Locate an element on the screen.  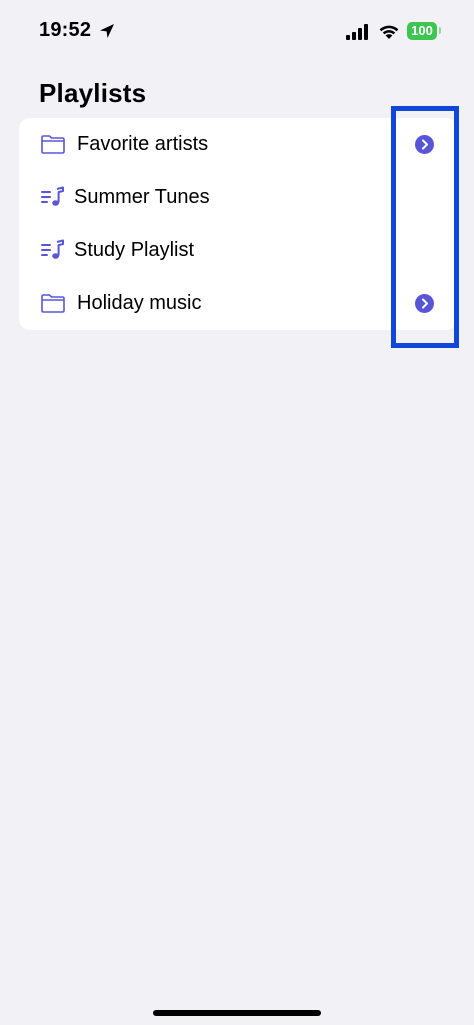
list-item-favorite-artists: Favorite artists is located at coordinates (238, 144).